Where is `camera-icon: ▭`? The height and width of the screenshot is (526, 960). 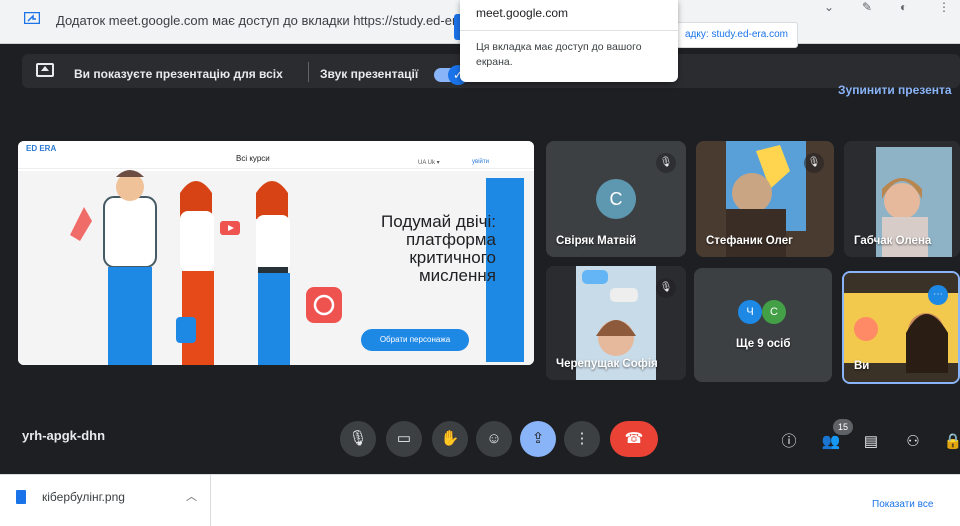 camera-icon: ▭ is located at coordinates (404, 438).